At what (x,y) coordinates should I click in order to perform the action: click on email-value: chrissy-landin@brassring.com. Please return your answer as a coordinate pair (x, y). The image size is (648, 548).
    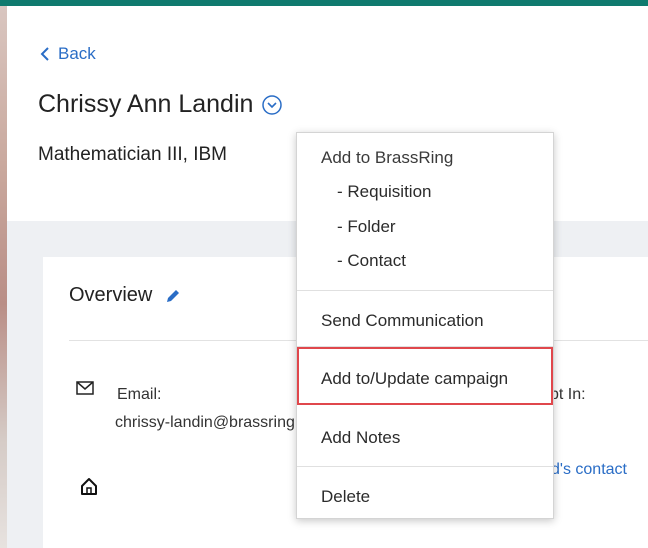
    Looking at the image, I should click on (206, 422).